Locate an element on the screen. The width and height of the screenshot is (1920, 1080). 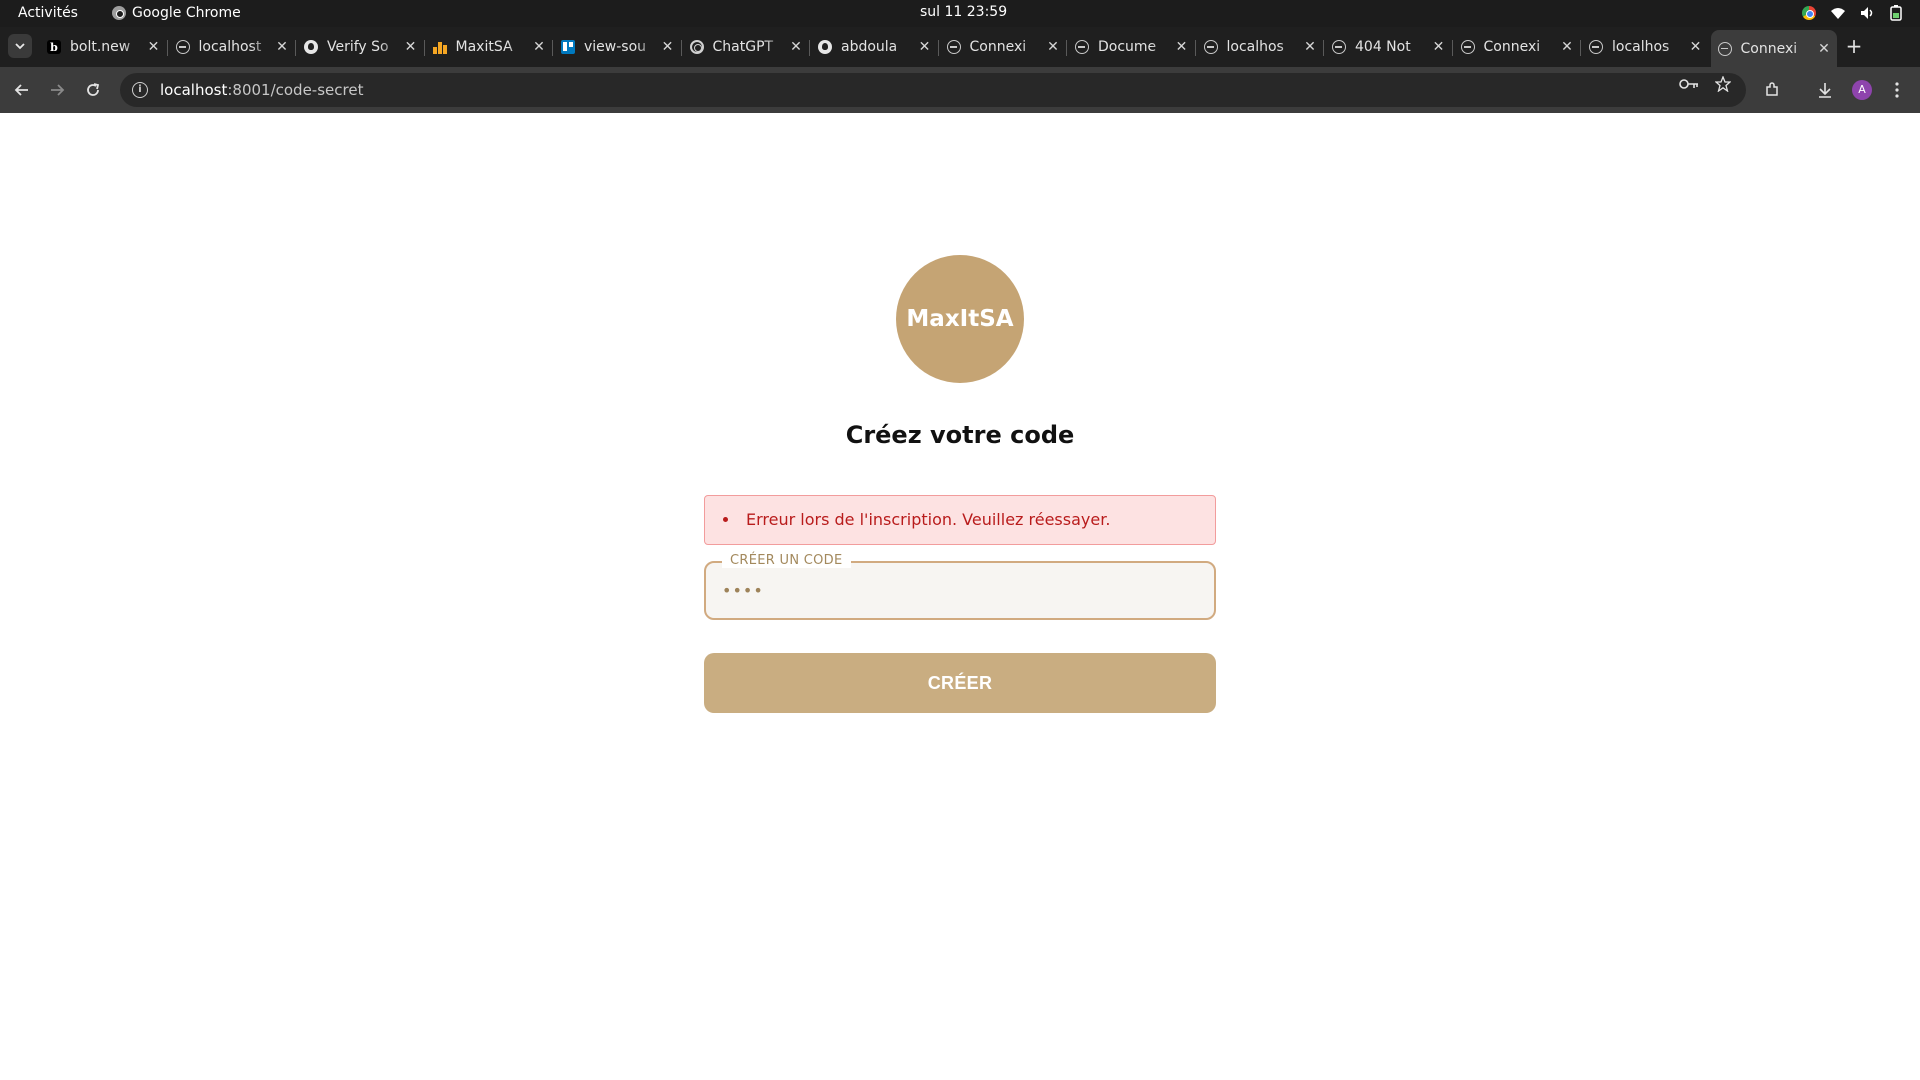
system-tray is located at coordinates (1852, 13).